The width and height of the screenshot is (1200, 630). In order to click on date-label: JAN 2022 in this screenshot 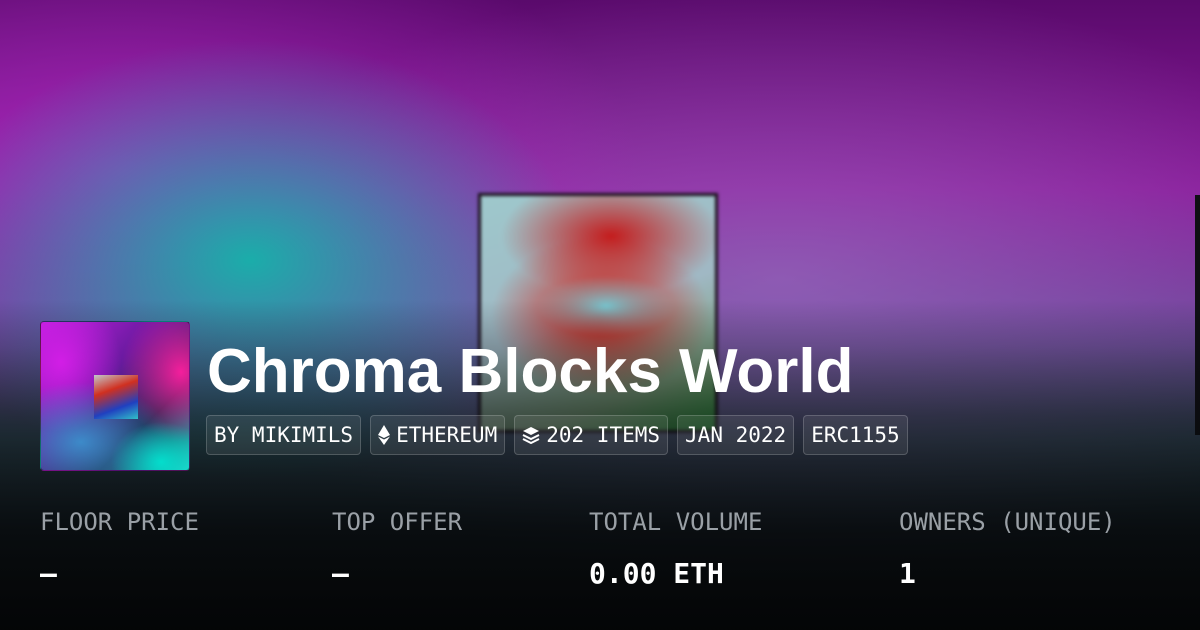, I will do `click(736, 435)`.